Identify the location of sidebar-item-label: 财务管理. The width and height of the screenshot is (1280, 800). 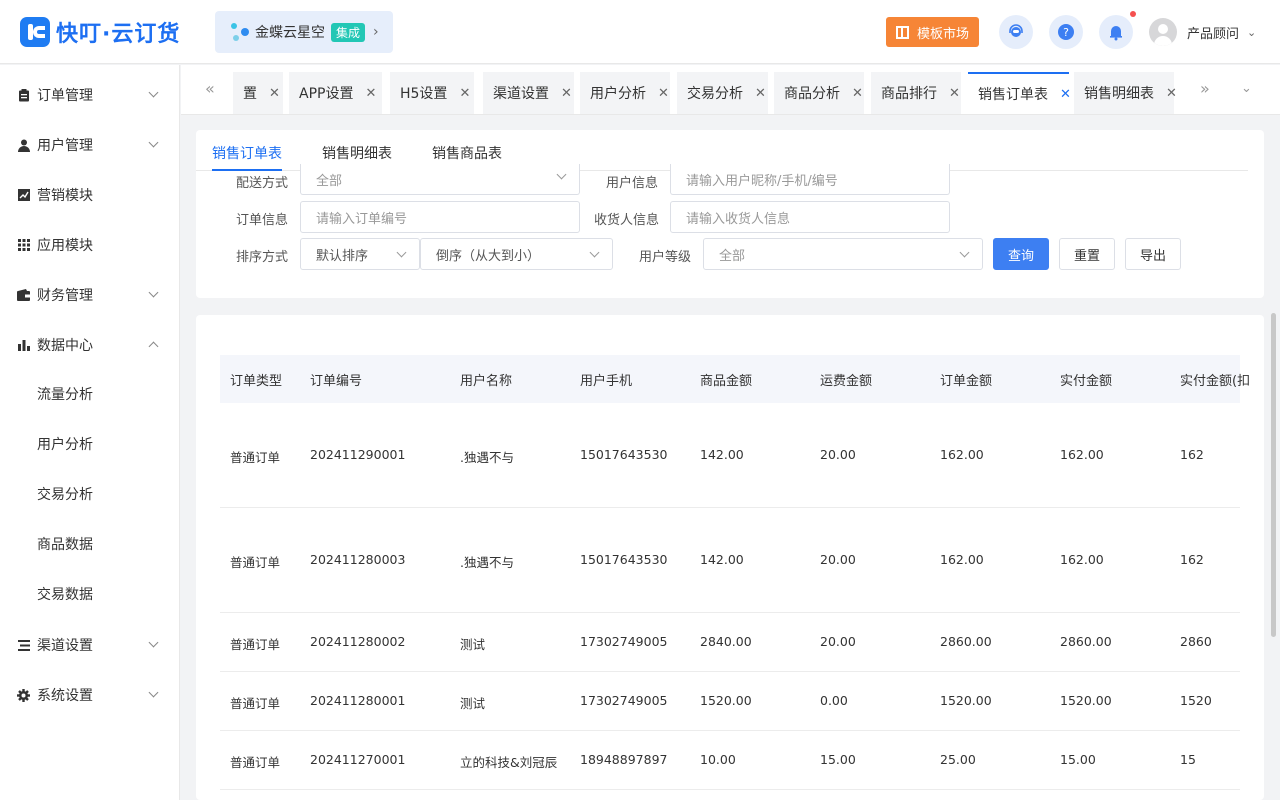
(65, 296).